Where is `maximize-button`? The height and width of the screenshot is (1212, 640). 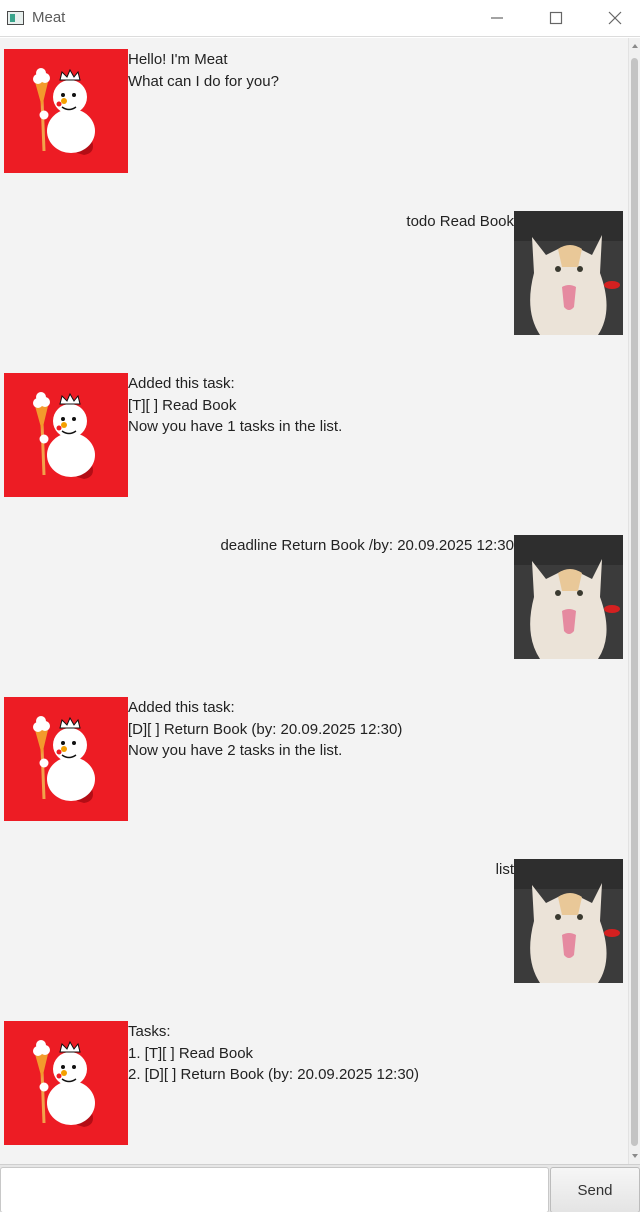 maximize-button is located at coordinates (556, 18).